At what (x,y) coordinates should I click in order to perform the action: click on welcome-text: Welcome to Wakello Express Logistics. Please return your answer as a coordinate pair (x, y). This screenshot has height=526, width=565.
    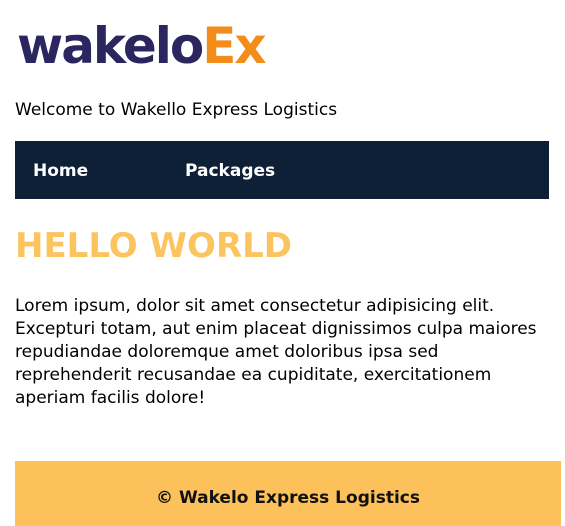
    Looking at the image, I should click on (176, 110).